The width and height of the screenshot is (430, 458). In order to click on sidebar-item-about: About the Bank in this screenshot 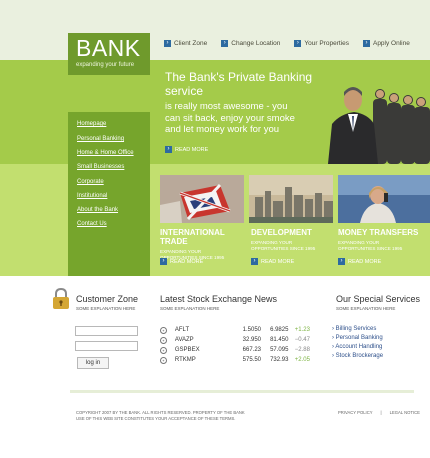, I will do `click(97, 210)`.